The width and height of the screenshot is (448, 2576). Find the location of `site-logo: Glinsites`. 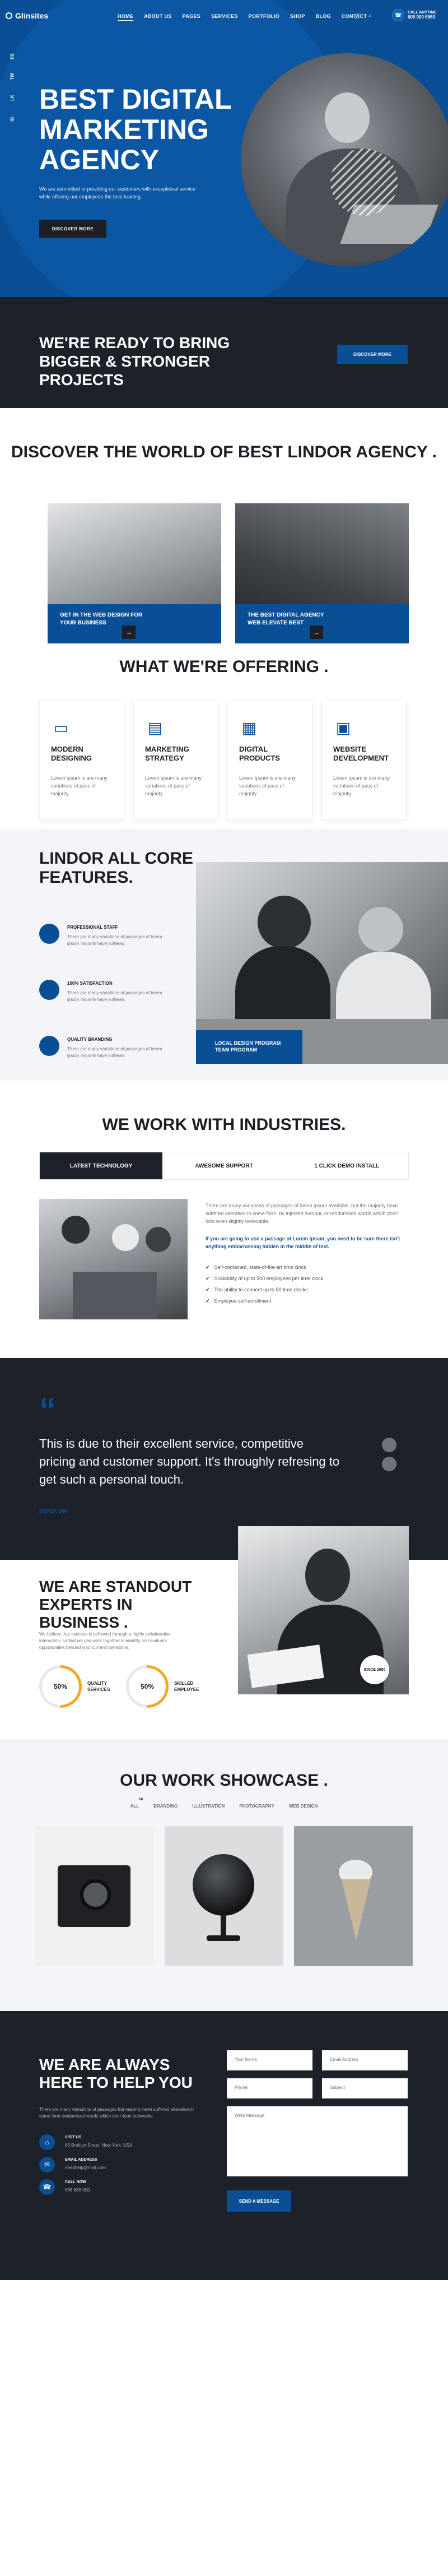

site-logo: Glinsites is located at coordinates (27, 15).